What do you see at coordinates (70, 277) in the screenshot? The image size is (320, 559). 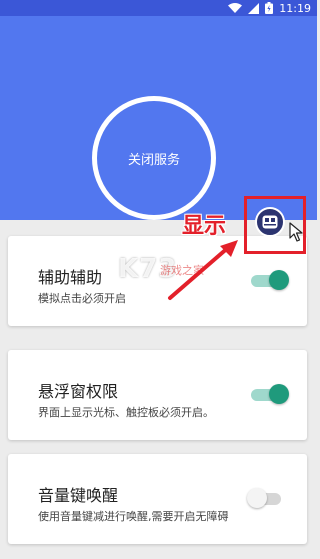 I see `setting-title: 辅助辅助` at bounding box center [70, 277].